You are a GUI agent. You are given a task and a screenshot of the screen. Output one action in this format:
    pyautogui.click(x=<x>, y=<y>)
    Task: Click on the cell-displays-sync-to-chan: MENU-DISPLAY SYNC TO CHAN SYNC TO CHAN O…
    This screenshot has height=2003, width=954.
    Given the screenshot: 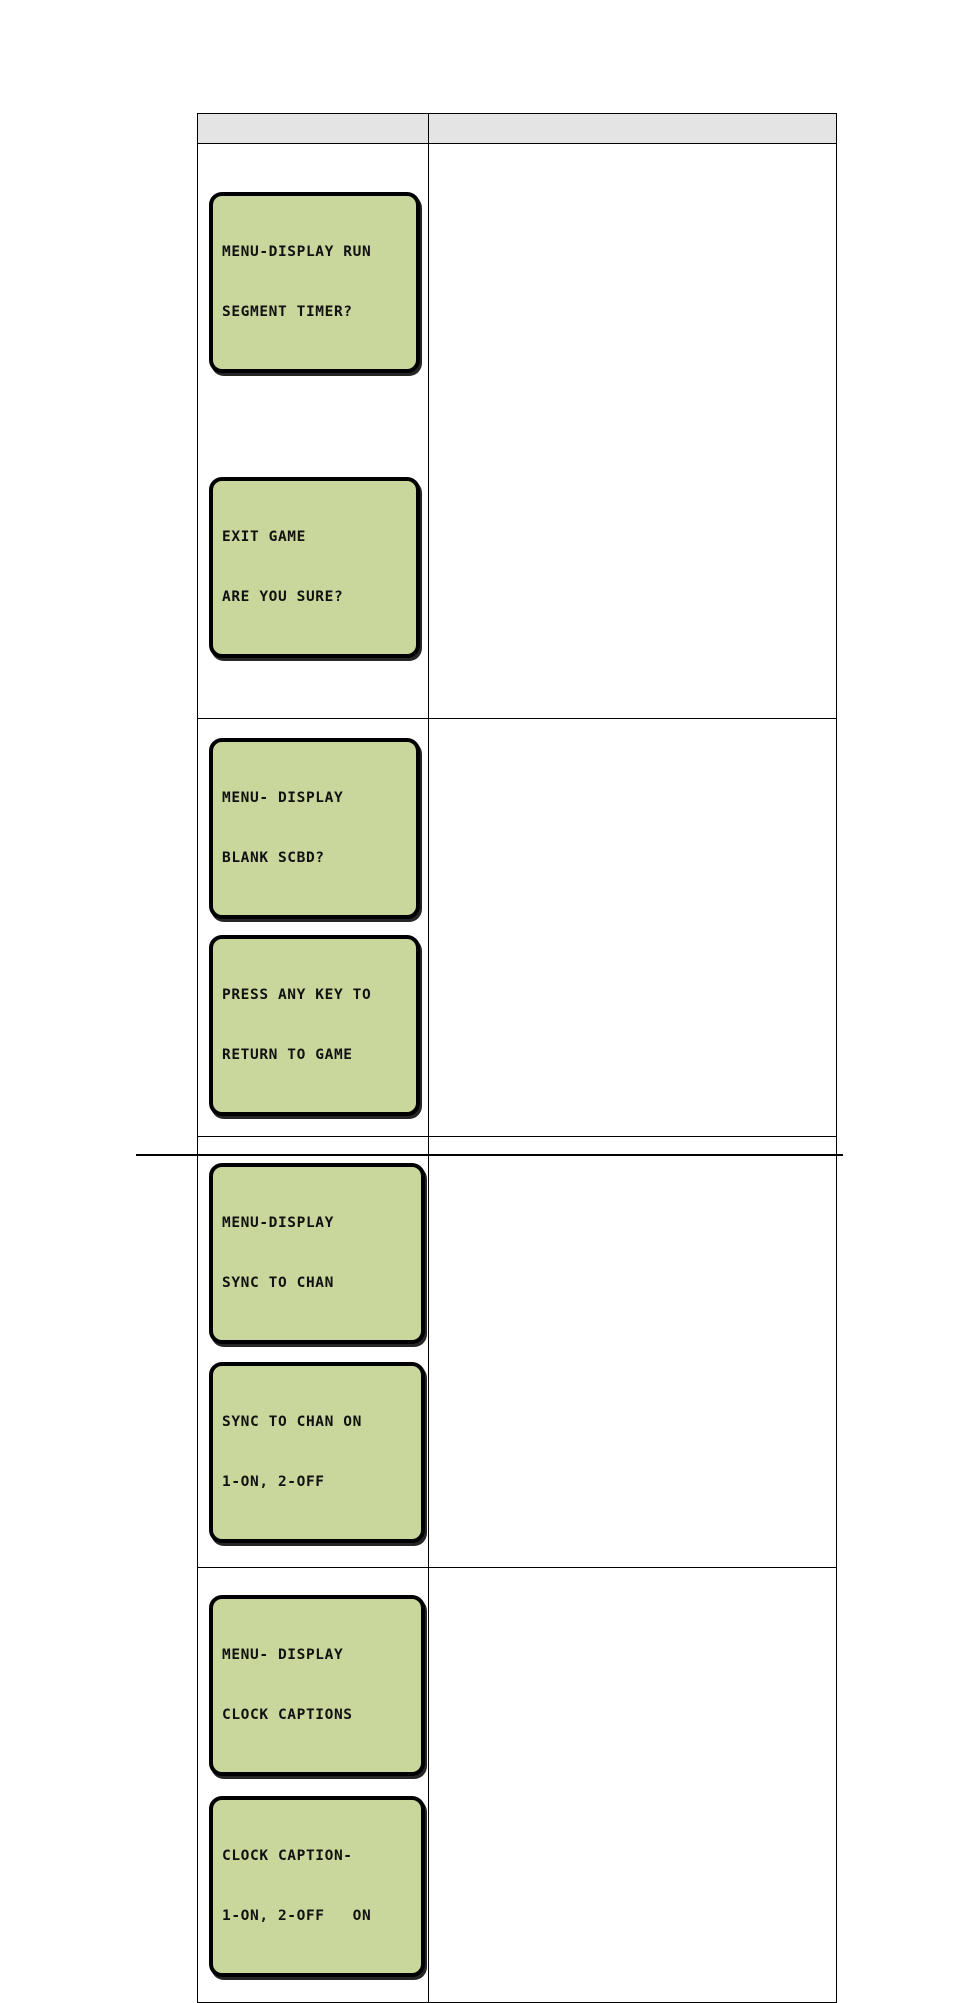 What is the action you would take?
    pyautogui.click(x=313, y=1352)
    